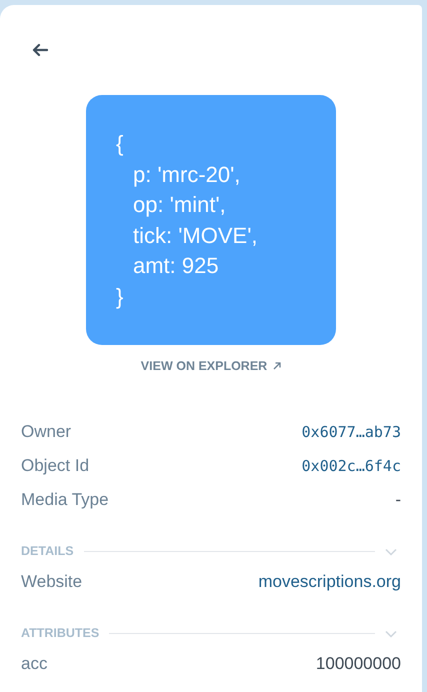  Describe the element at coordinates (211, 366) in the screenshot. I see `explorer-link: VIEW ON EXPLORER` at that location.